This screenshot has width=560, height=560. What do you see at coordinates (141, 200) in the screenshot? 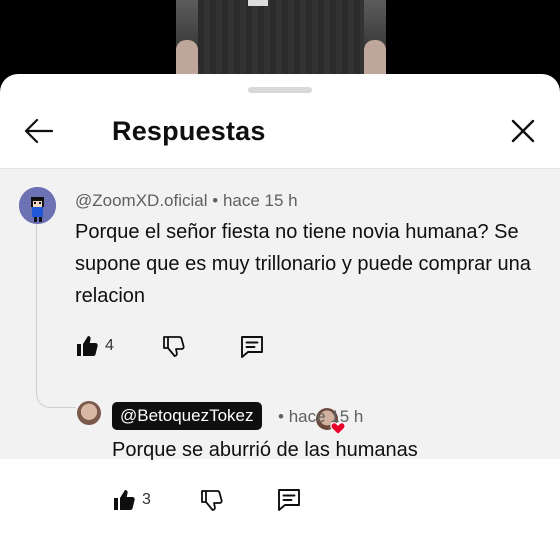
I see `comment-author-handle: @ZoomXD.oficial` at bounding box center [141, 200].